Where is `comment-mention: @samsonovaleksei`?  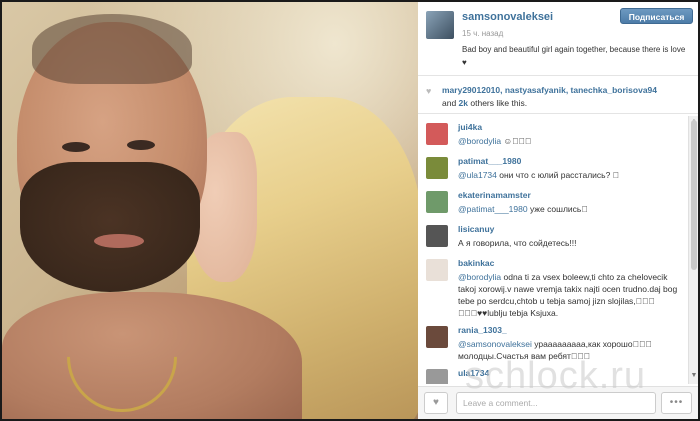 comment-mention: @samsonovaleksei is located at coordinates (495, 344).